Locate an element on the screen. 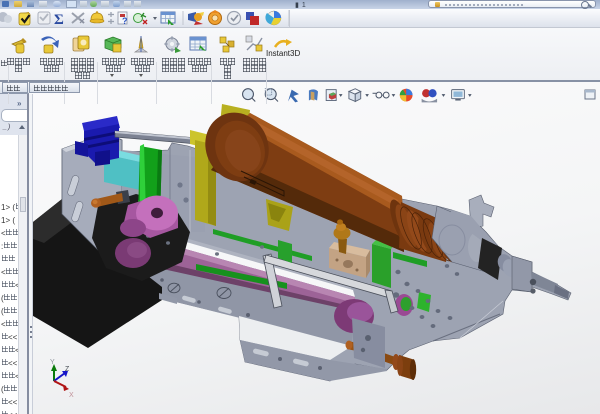 This screenshot has width=600, height=414. svg-text: Σ is located at coordinates (59, 19).